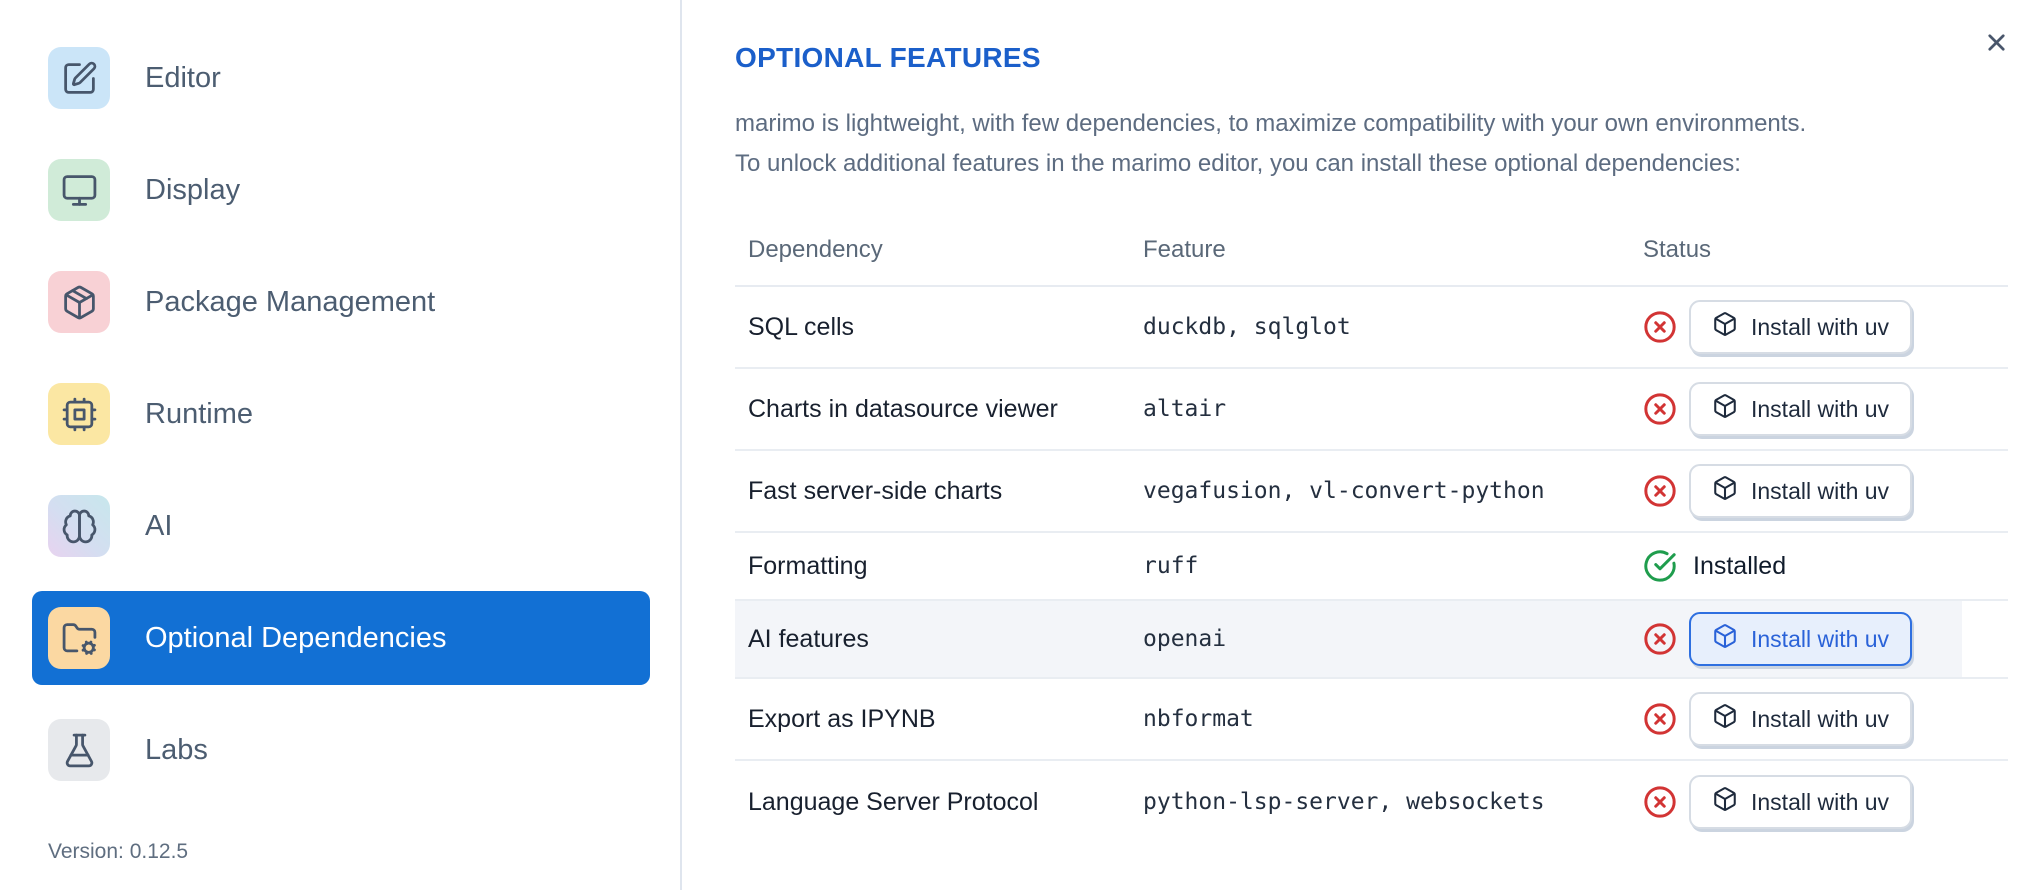 The width and height of the screenshot is (2042, 890). What do you see at coordinates (341, 190) in the screenshot?
I see `sidebar-item-display: Display` at bounding box center [341, 190].